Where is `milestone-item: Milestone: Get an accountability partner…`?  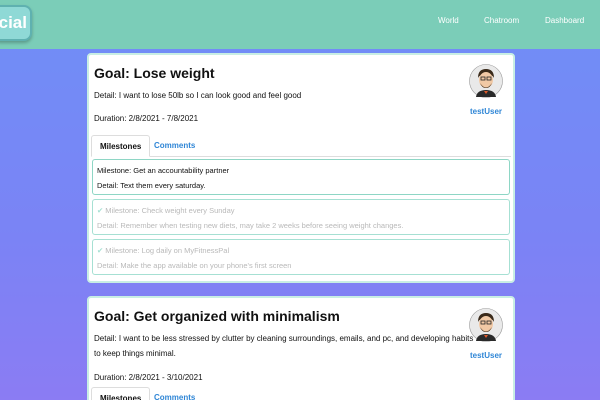 milestone-item: Milestone: Get an accountability partner… is located at coordinates (301, 177).